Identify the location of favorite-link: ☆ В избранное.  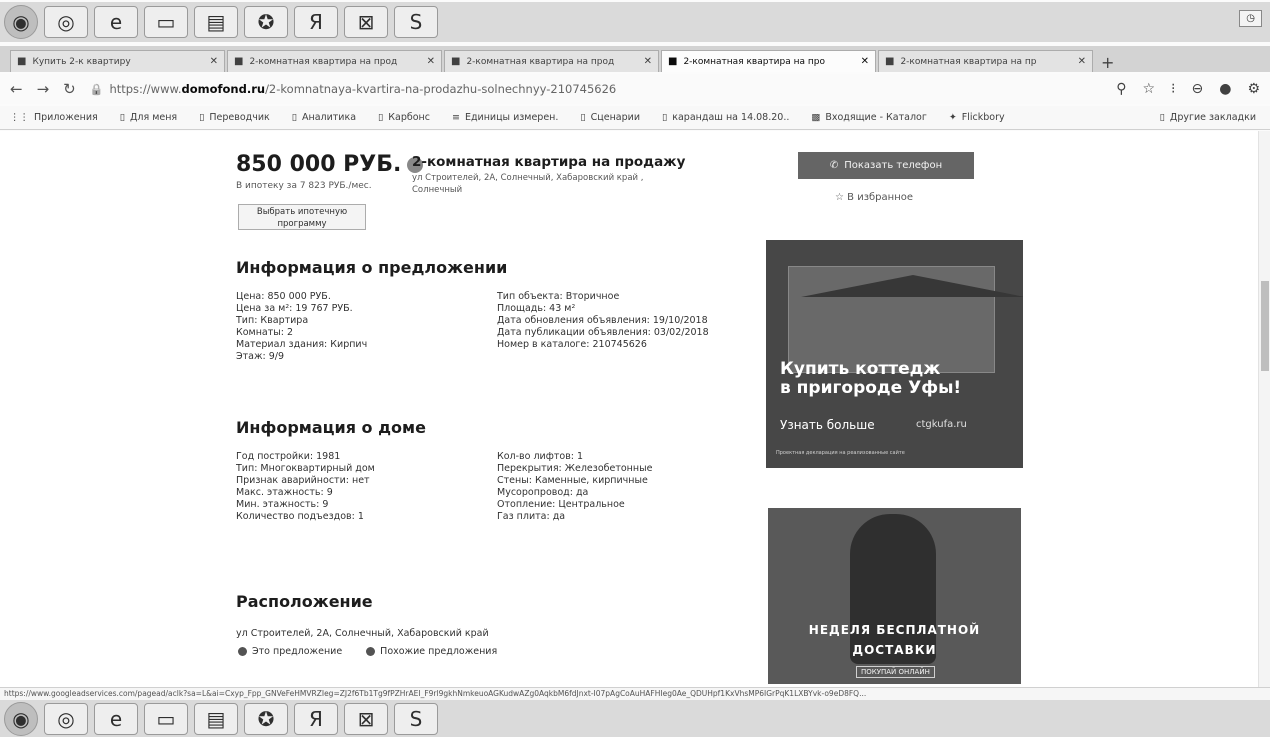
(874, 197).